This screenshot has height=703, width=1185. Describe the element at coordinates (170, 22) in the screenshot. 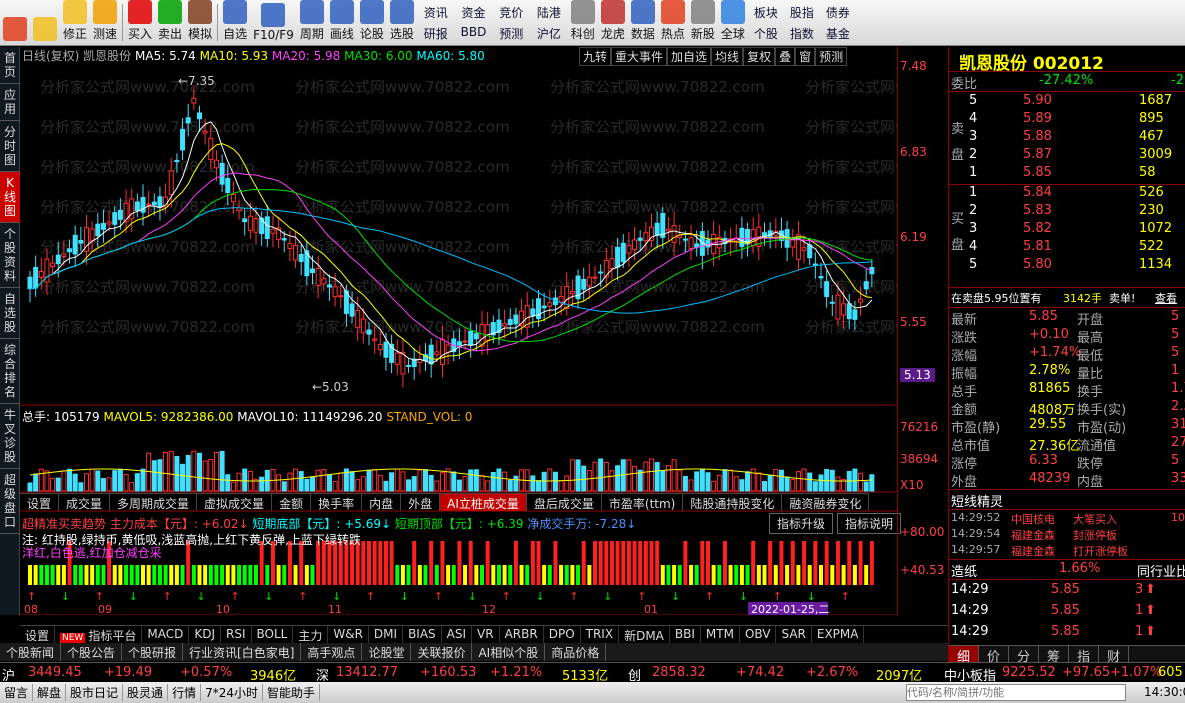

I see `卖出-button: 卖出` at that location.